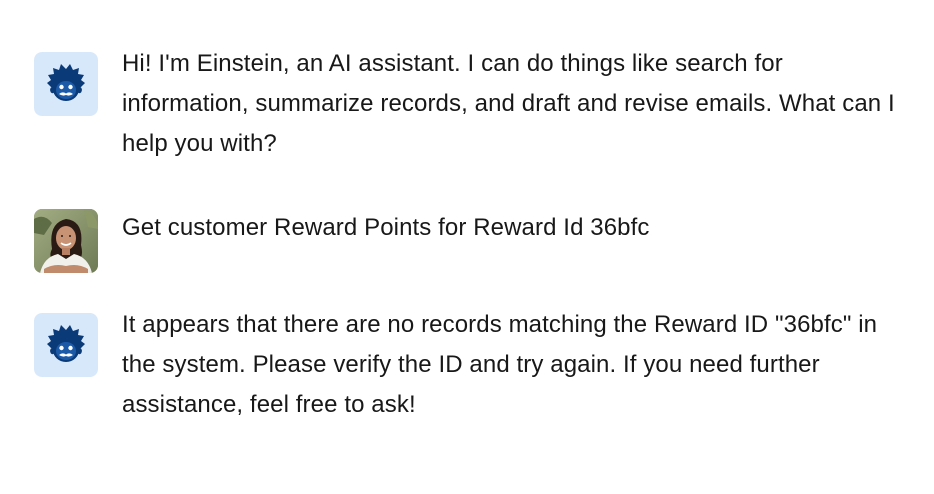 This screenshot has height=494, width=934. I want to click on user-photo-icon, so click(66, 241).